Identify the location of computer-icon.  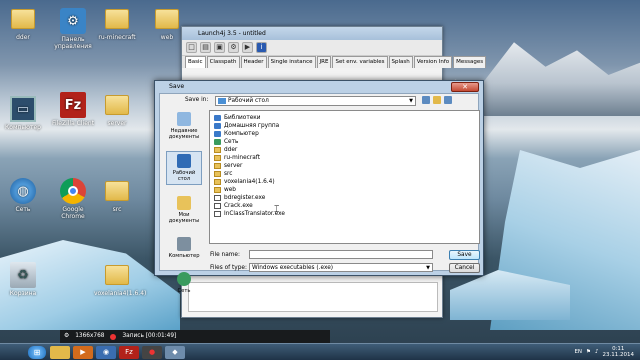
(184, 244).